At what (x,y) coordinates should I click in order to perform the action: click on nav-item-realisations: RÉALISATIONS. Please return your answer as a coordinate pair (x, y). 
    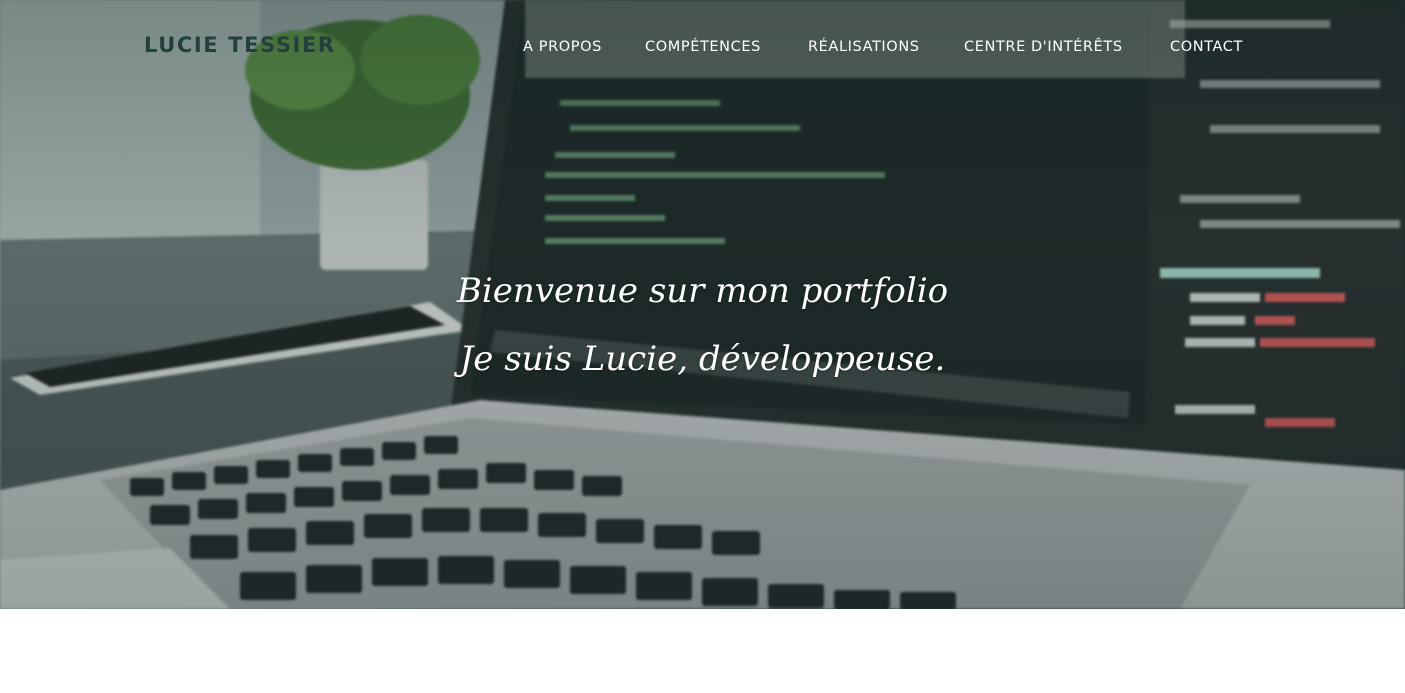
    Looking at the image, I should click on (864, 47).